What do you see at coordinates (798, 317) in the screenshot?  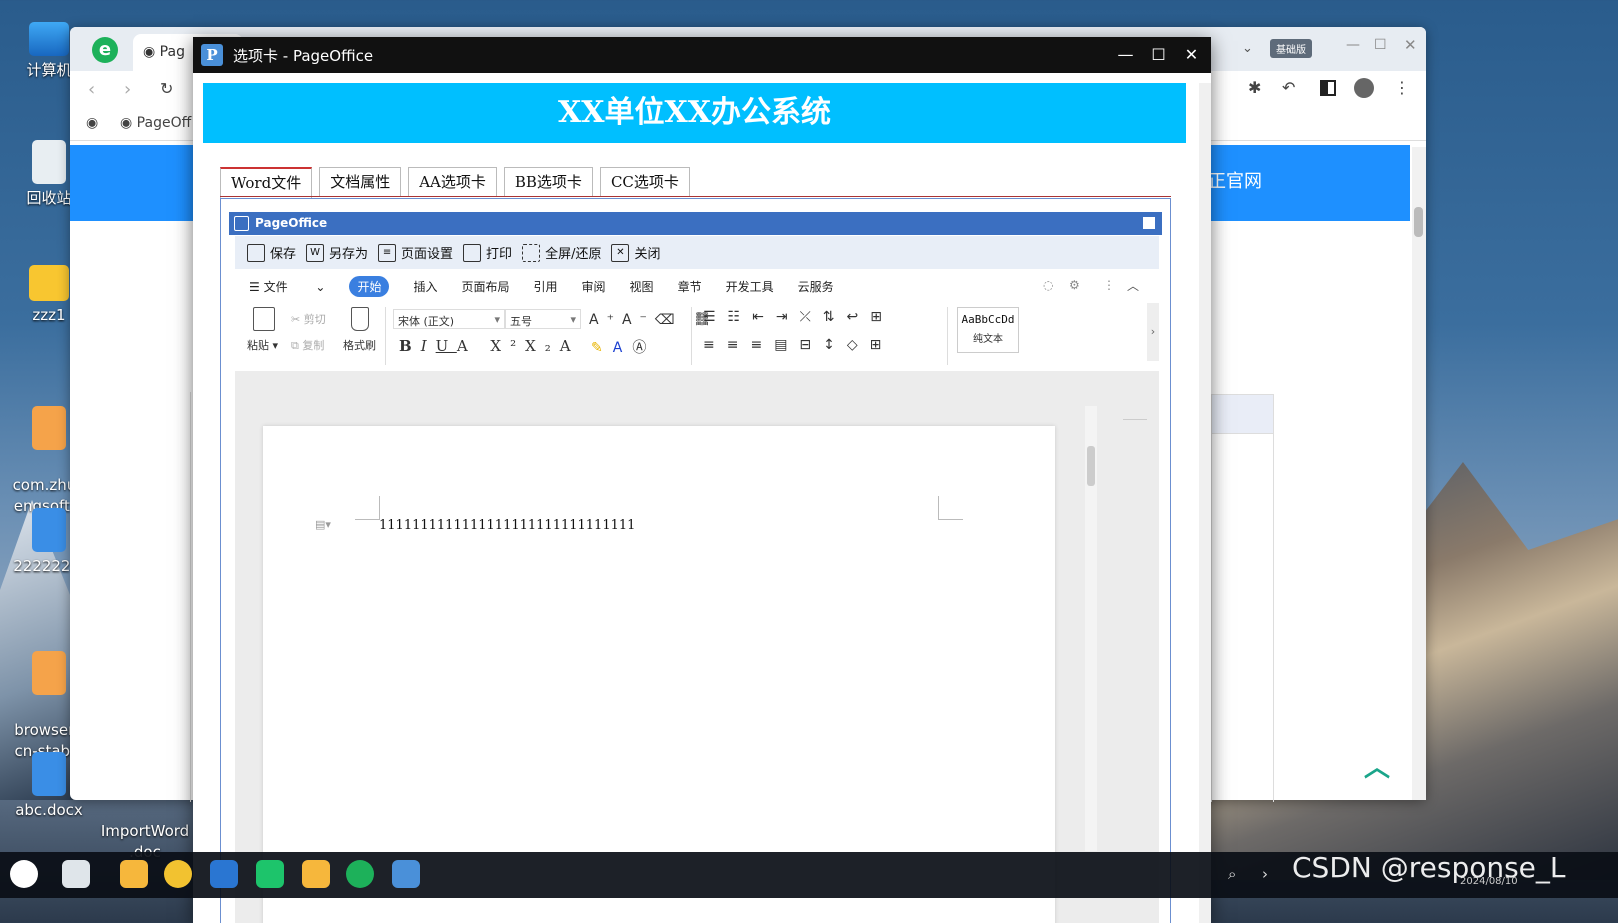 I see `list-tools: ☰☷⇤⇥⤫⇅↩⊞` at bounding box center [798, 317].